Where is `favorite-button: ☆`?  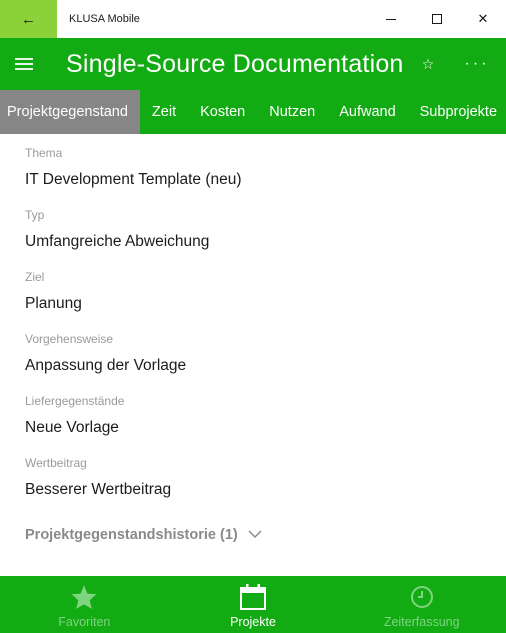
favorite-button: ☆ is located at coordinates (428, 64).